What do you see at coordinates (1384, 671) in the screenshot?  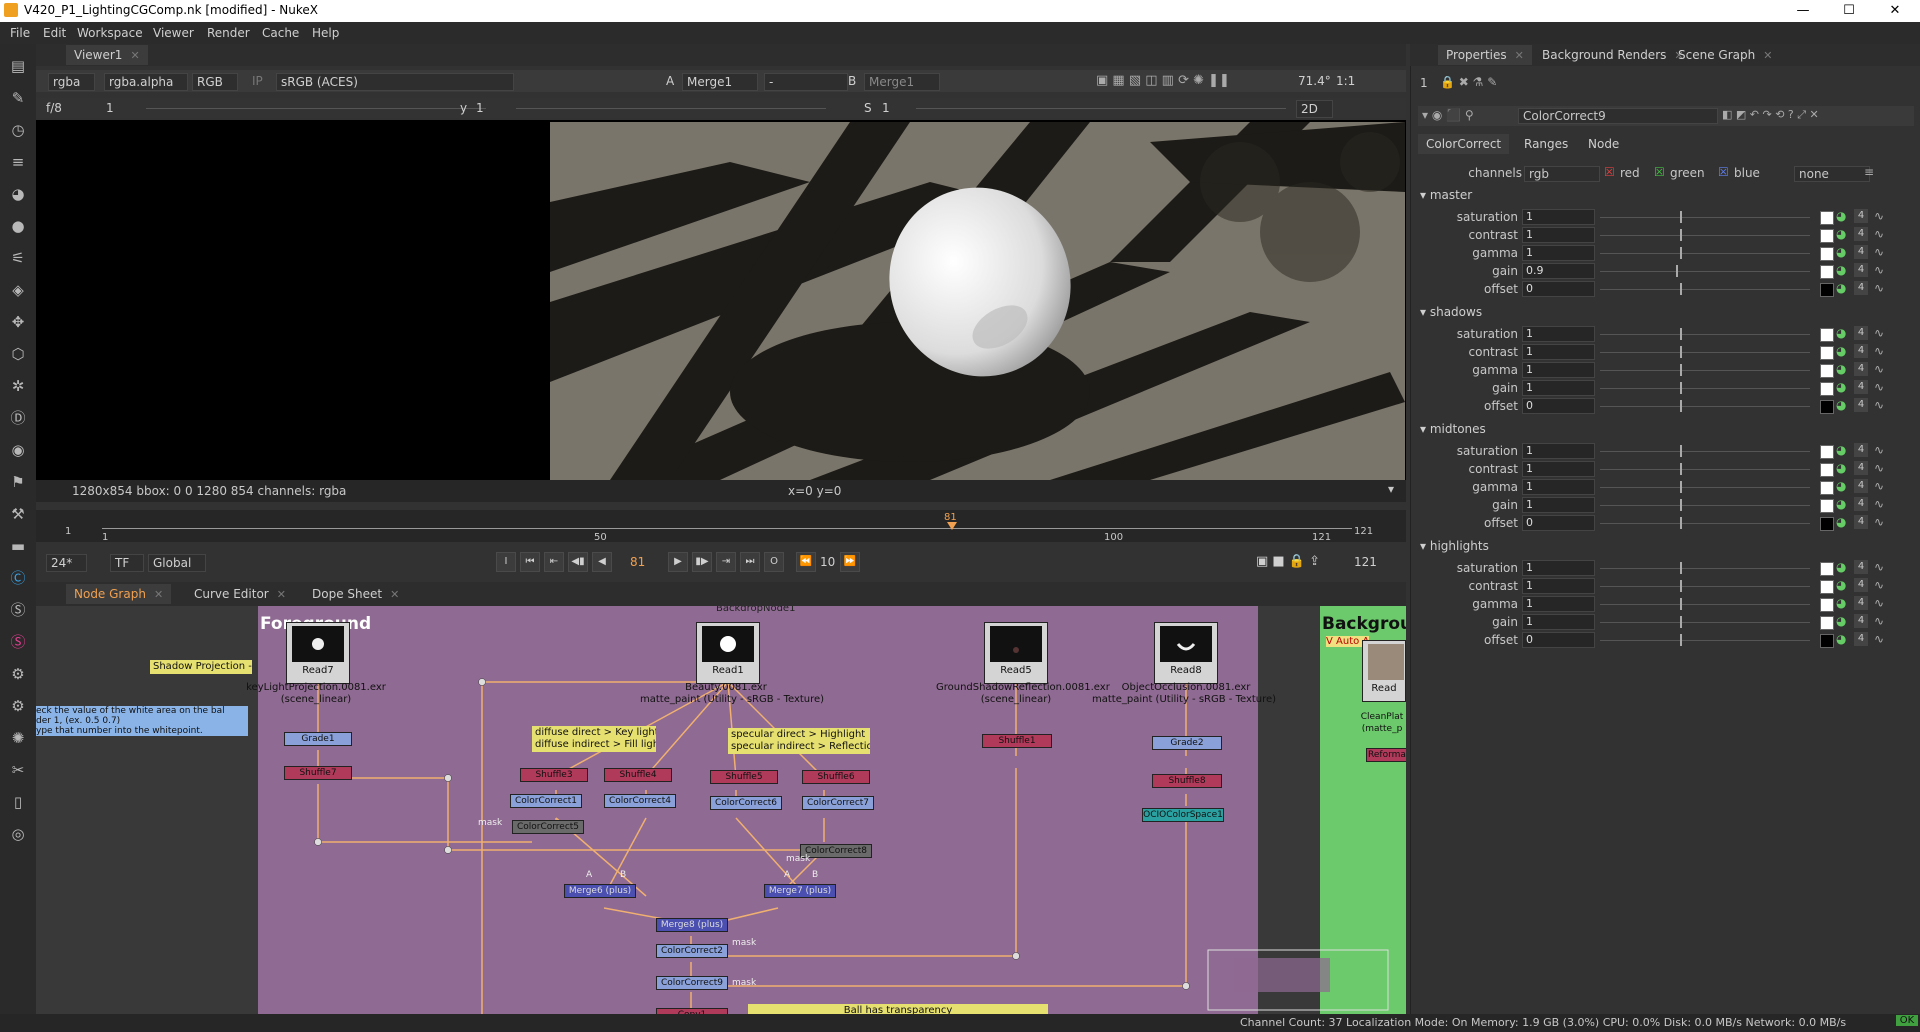 I see `read-node: Read` at bounding box center [1384, 671].